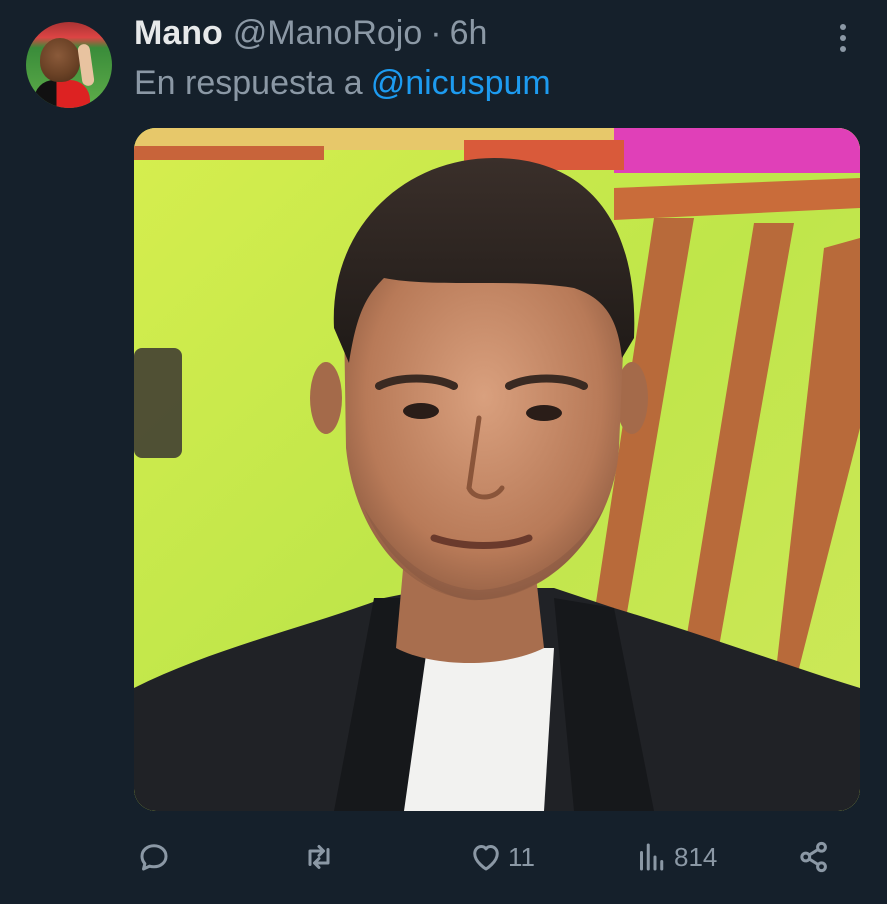 This screenshot has height=904, width=887. I want to click on reply-button, so click(154, 857).